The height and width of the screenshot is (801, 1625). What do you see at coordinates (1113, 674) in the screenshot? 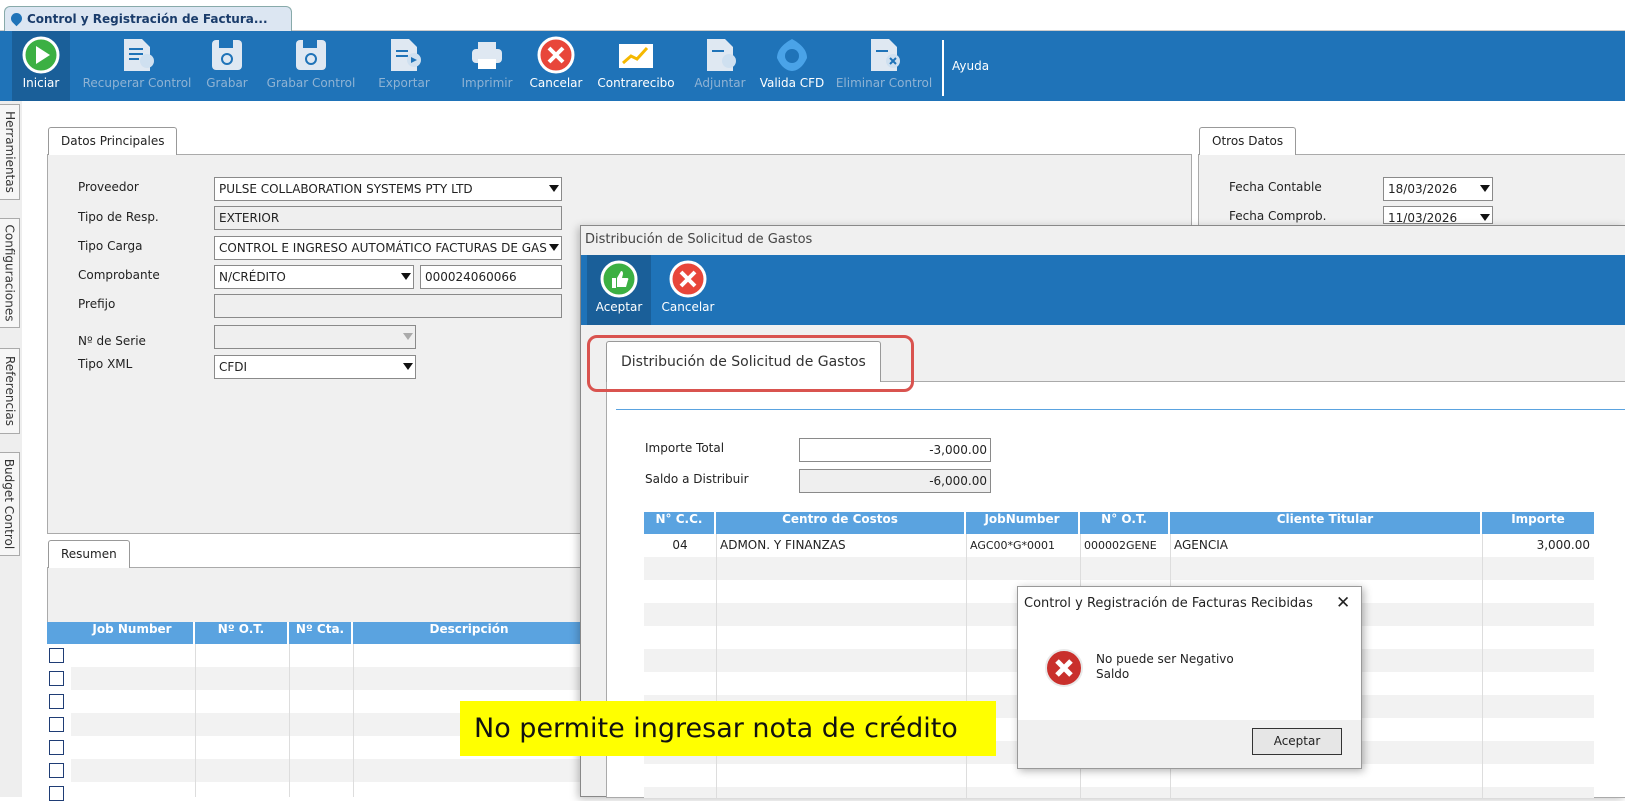
I see `error-message-line2: Saldo` at bounding box center [1113, 674].